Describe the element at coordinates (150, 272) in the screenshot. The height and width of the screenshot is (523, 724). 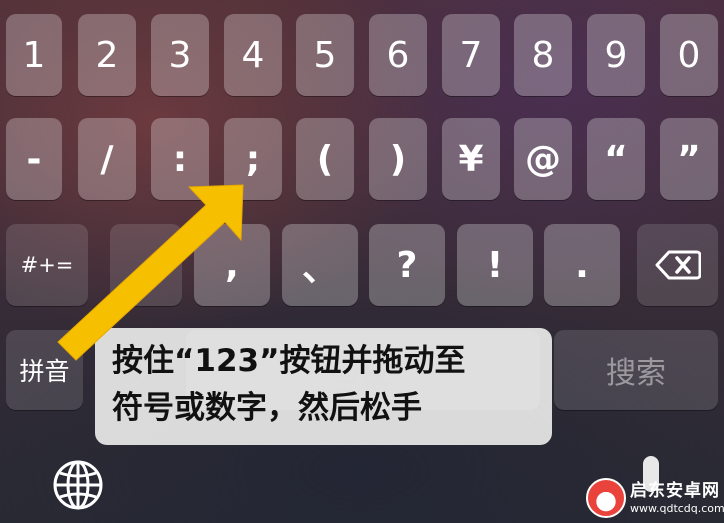
I see `pointer-arrow-icon` at that location.